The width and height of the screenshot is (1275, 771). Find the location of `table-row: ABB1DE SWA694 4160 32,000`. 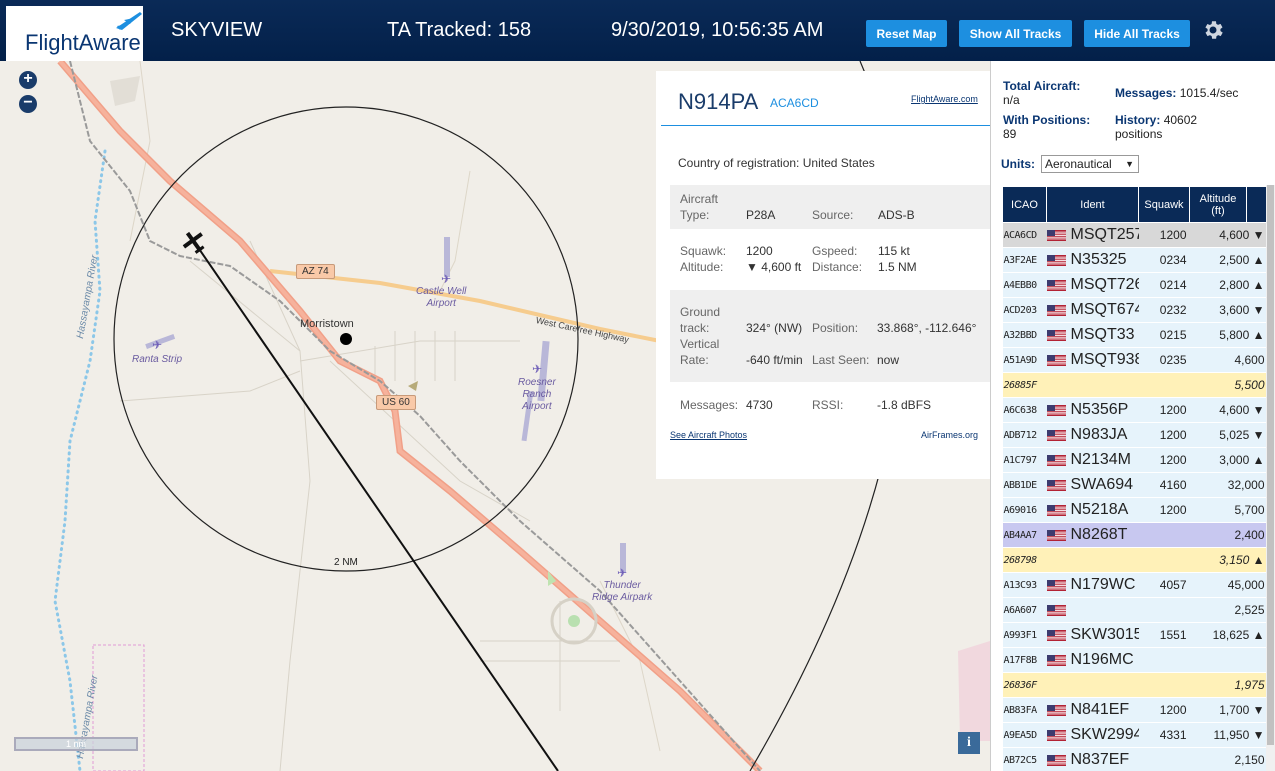

table-row: ABB1DE SWA694 4160 32,000 is located at coordinates (1134, 485).